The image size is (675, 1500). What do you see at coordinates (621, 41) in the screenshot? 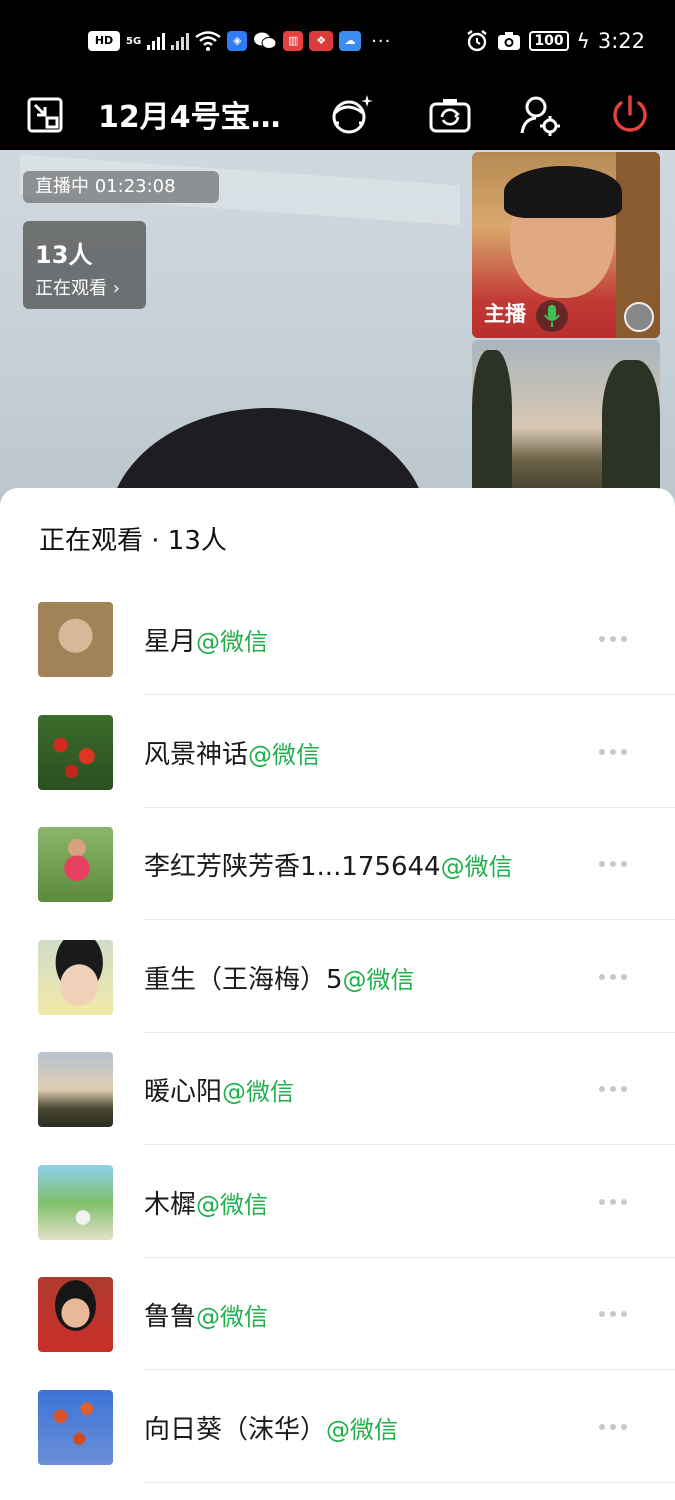
I see `clock: 3:22` at bounding box center [621, 41].